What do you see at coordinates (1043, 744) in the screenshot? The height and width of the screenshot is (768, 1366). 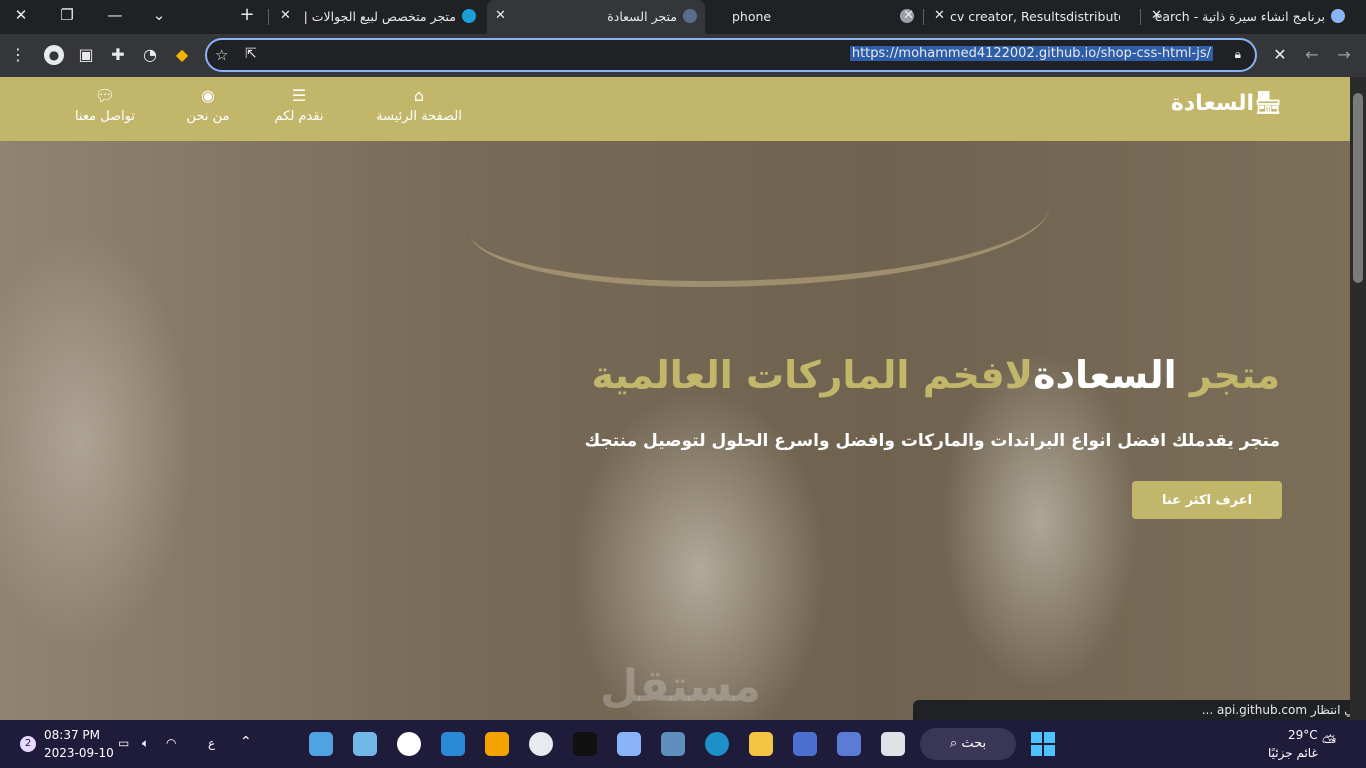 I see `start-windows-icon` at bounding box center [1043, 744].